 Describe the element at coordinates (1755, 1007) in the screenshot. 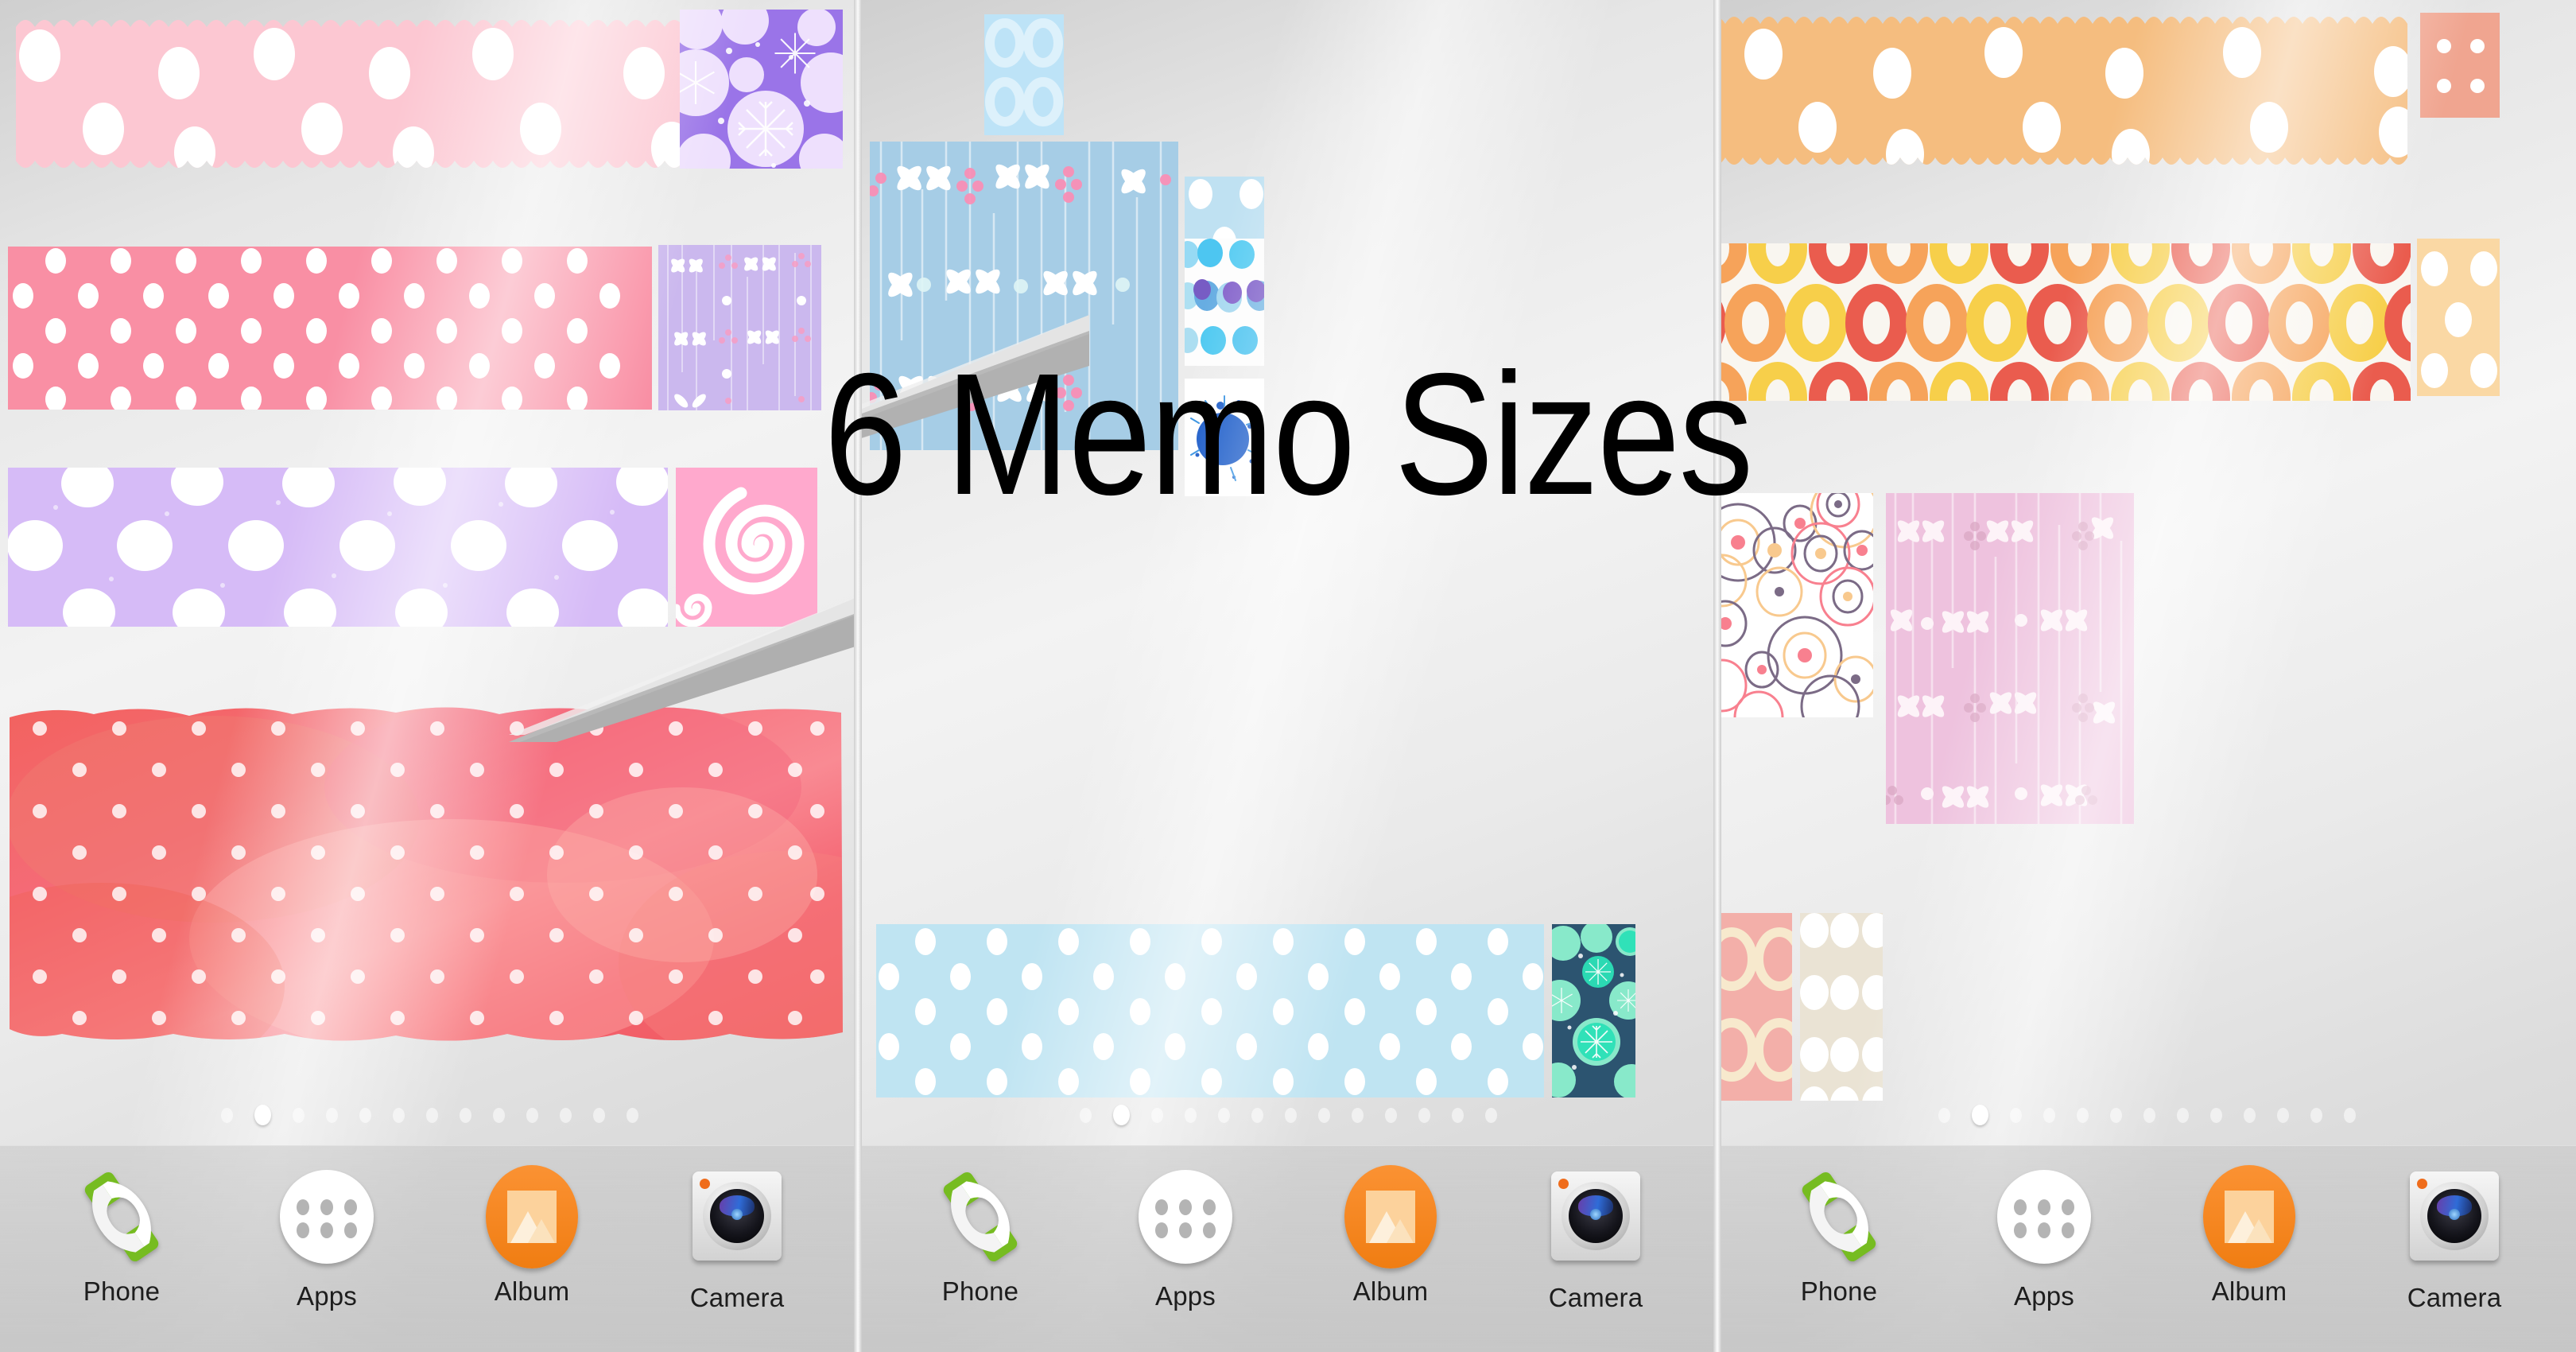

I see `memo-small-rings-blush` at that location.